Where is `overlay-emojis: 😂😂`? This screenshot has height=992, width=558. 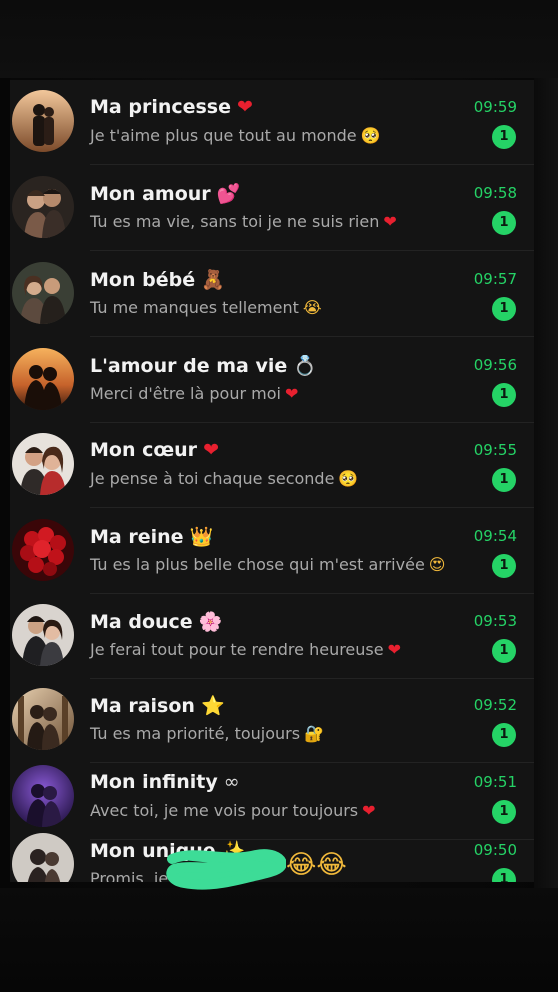
overlay-emojis: 😂😂 is located at coordinates (316, 865).